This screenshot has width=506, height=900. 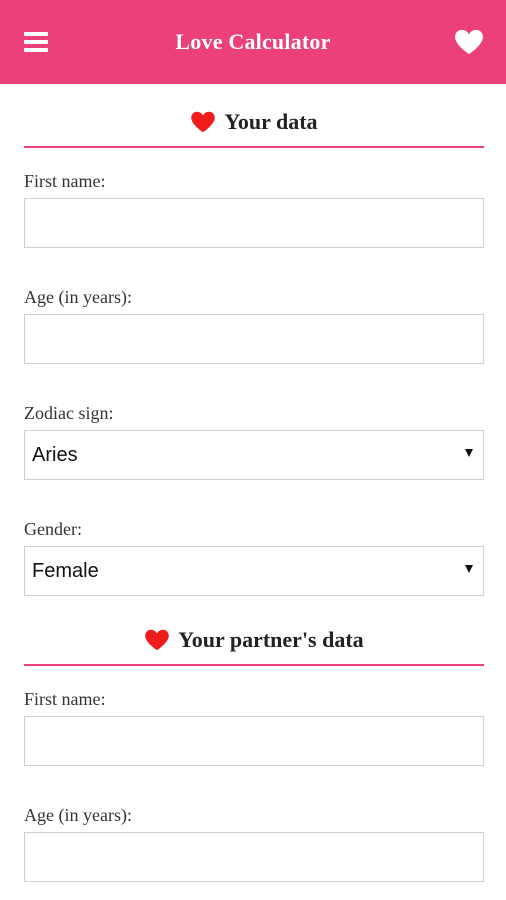 I want to click on first-name-input, so click(x=254, y=223).